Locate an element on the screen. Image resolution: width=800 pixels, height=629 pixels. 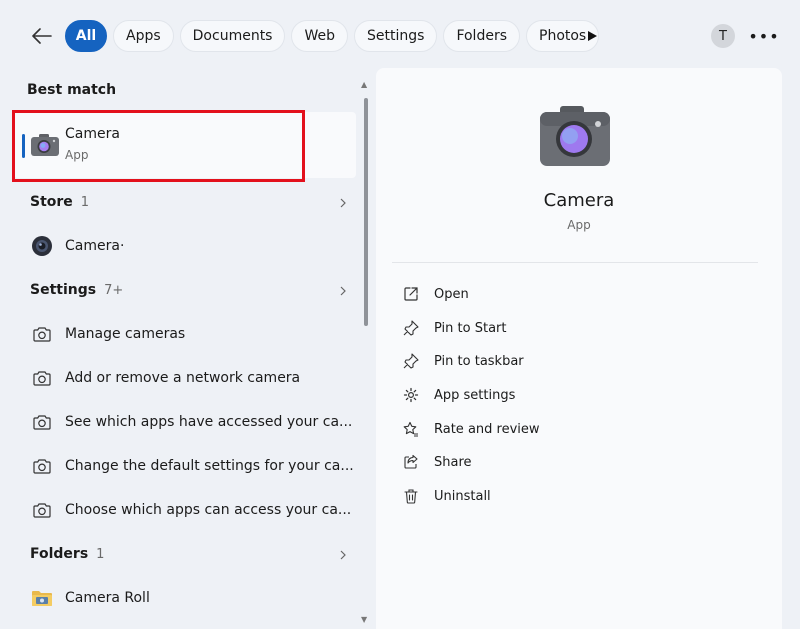
tab-apps: Apps is located at coordinates (143, 36).